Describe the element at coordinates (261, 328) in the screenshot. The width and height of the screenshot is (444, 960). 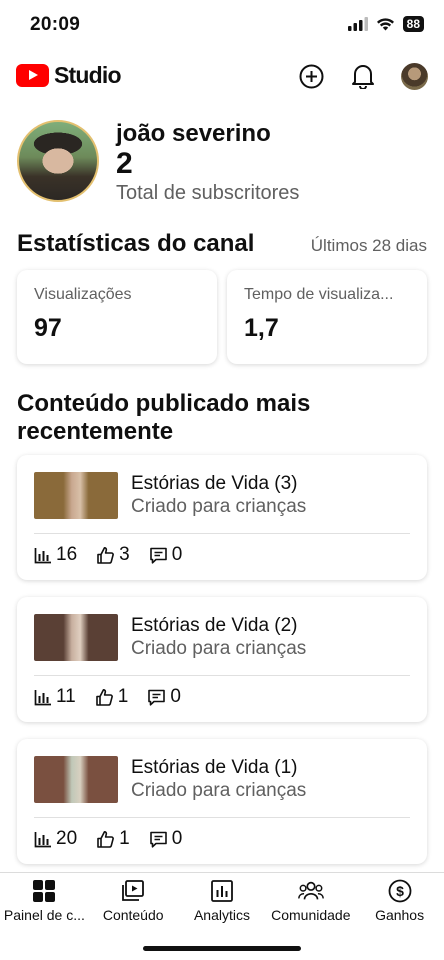
I see `watch-time-value: 1,7` at that location.